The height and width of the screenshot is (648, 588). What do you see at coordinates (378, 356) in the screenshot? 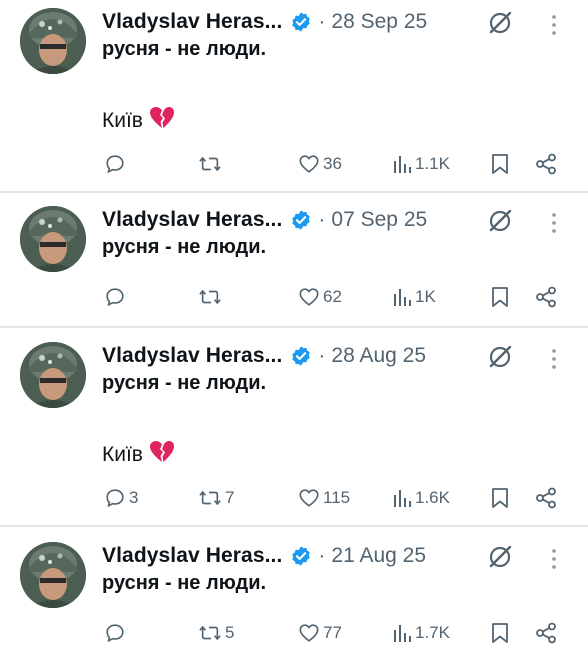
I see `tweet-date: 28 Aug 25` at bounding box center [378, 356].